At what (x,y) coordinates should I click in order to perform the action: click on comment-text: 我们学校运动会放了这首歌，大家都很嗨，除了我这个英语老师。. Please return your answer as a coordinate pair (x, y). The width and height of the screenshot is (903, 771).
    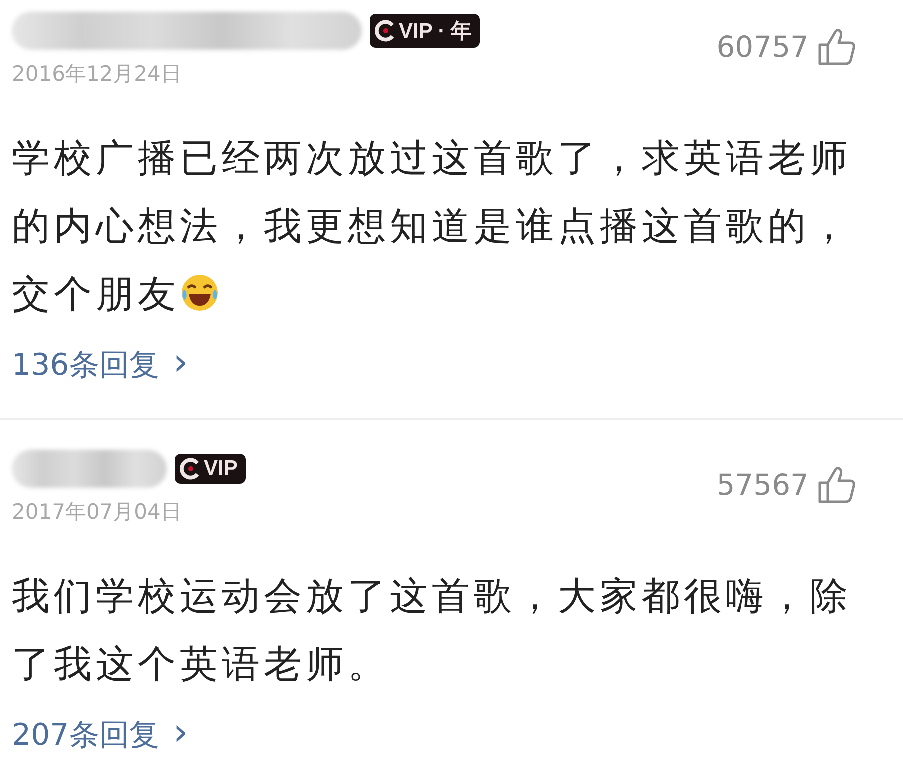
    Looking at the image, I should click on (432, 630).